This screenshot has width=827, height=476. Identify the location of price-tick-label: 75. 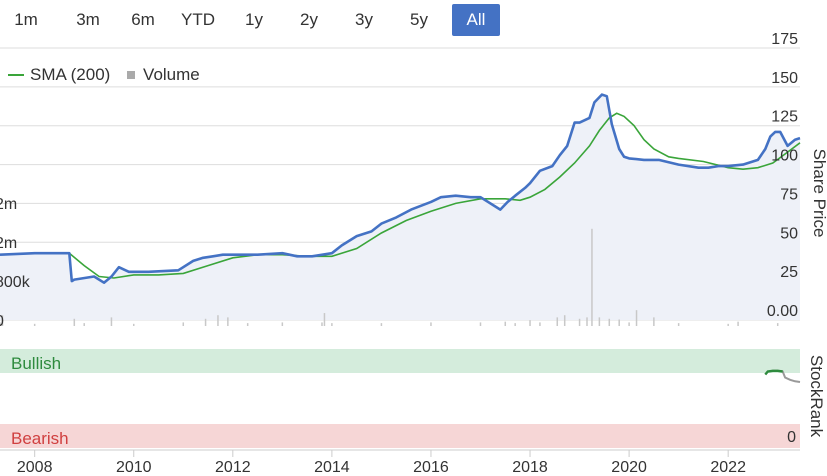
(789, 194).